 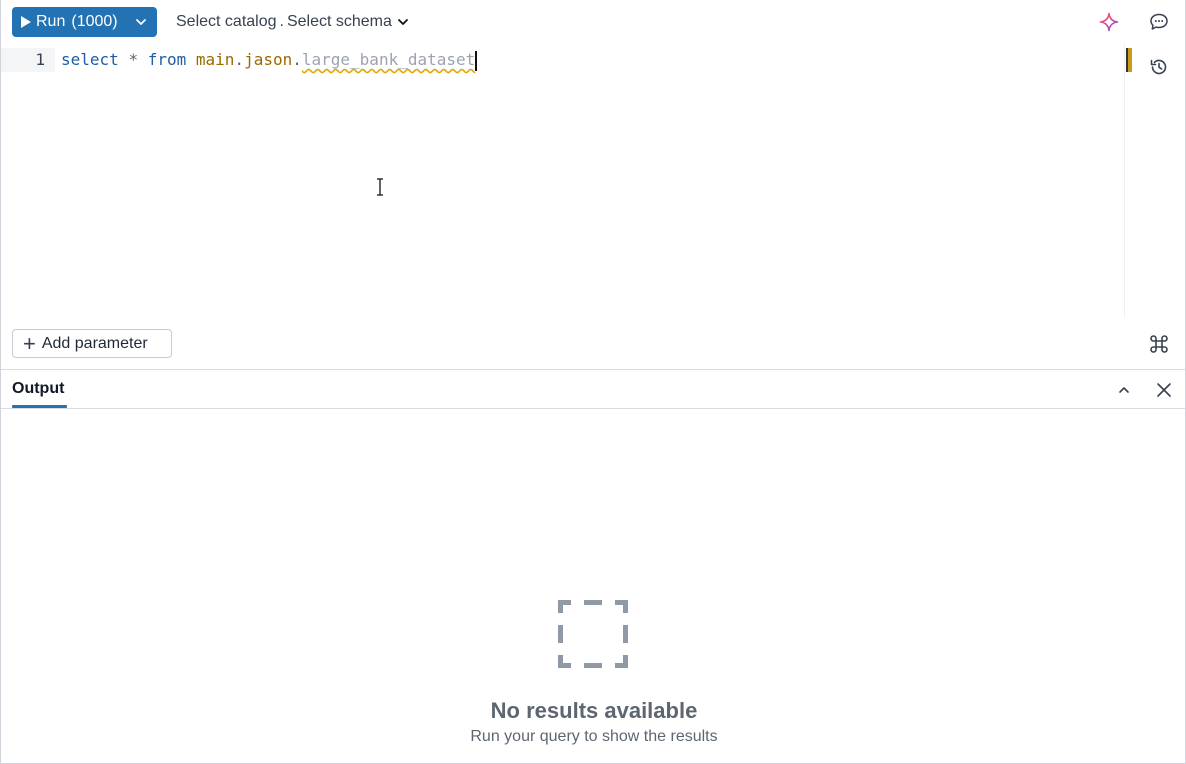 I want to click on catalog-schema-selector: Select catalog . Select schema, so click(x=292, y=22).